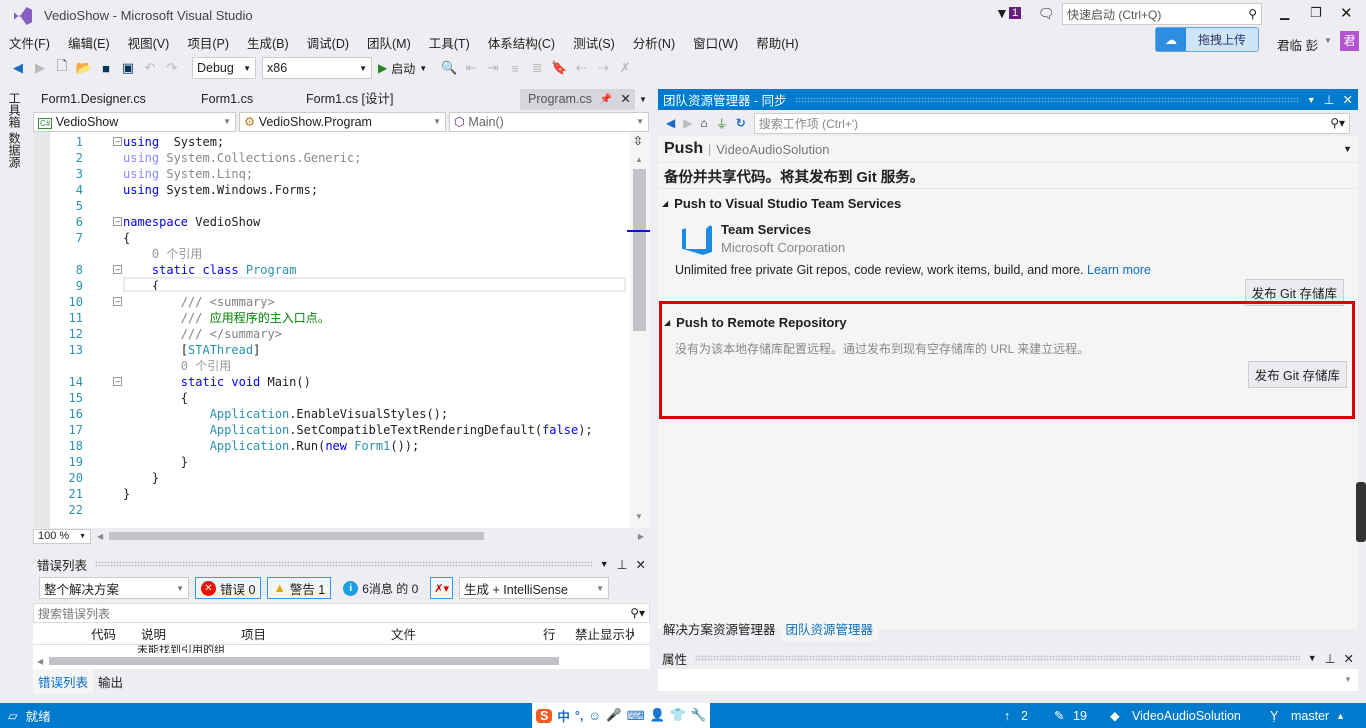  Describe the element at coordinates (271, 446) in the screenshot. I see `code-line: Application.Run(new Form1());` at that location.